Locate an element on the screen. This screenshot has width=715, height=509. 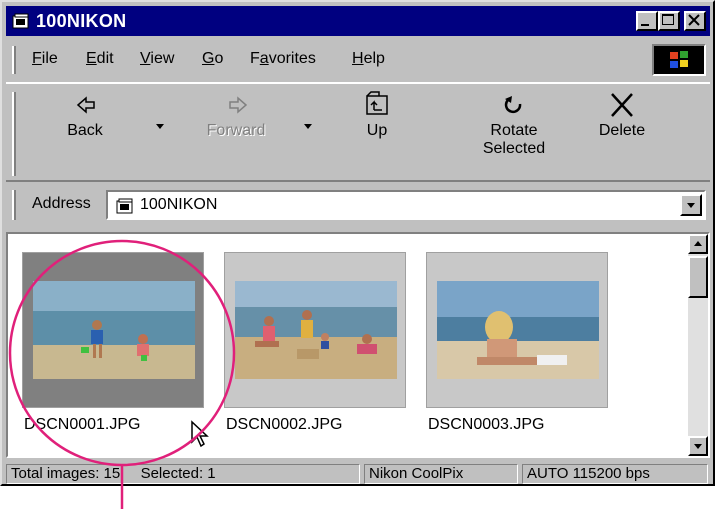
delete-x-icon is located at coordinates (622, 105).